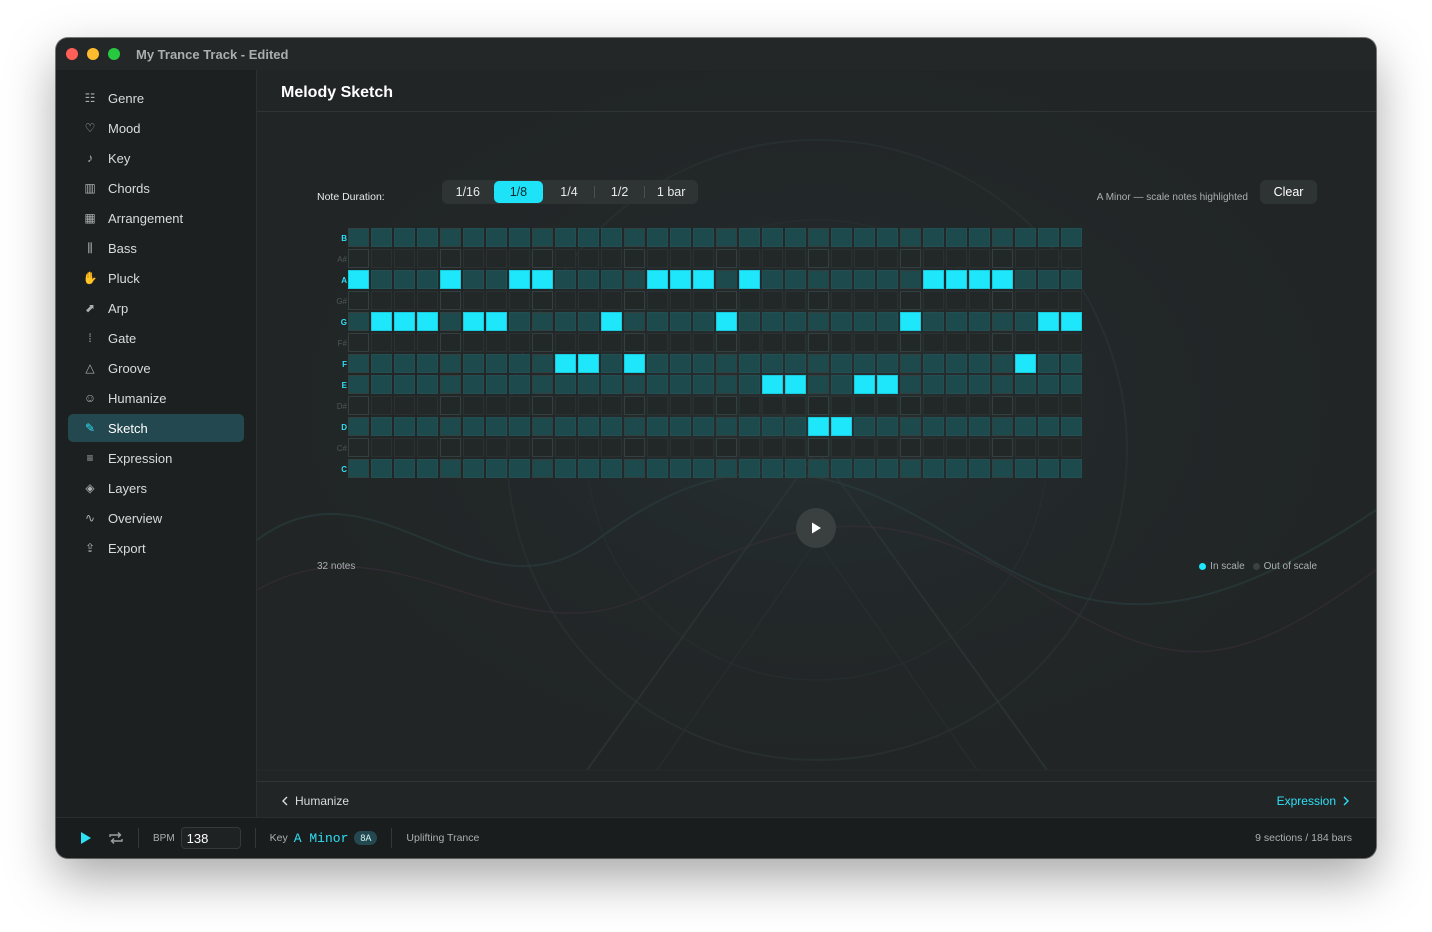  I want to click on sidebar-item-sketch: ✎ Sketch, so click(156, 428).